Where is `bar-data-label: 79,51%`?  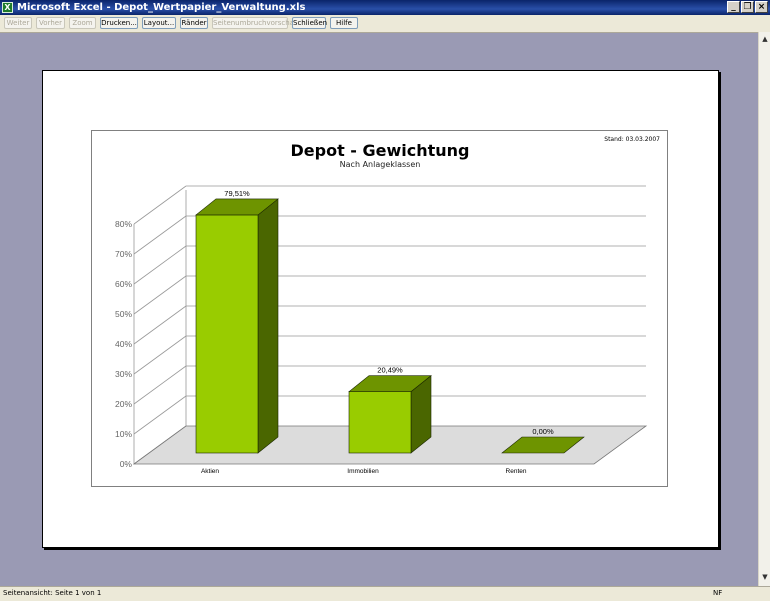 bar-data-label: 79,51% is located at coordinates (237, 193).